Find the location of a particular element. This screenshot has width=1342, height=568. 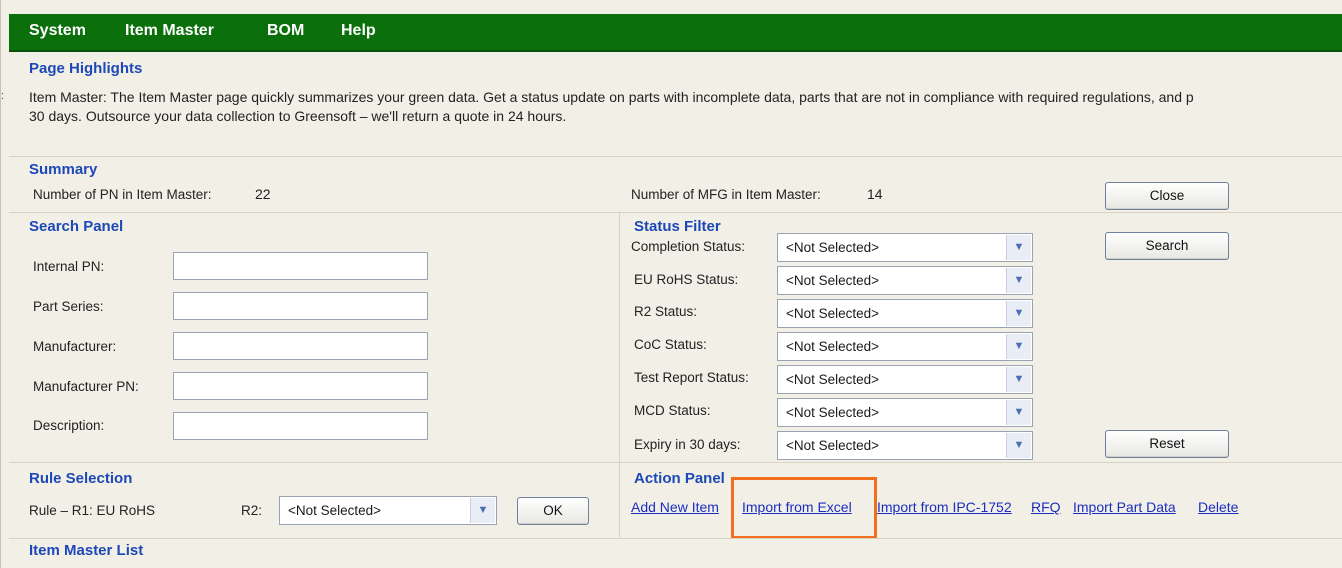

mfg-count-label: Number of MFG in Item Master: is located at coordinates (726, 194).